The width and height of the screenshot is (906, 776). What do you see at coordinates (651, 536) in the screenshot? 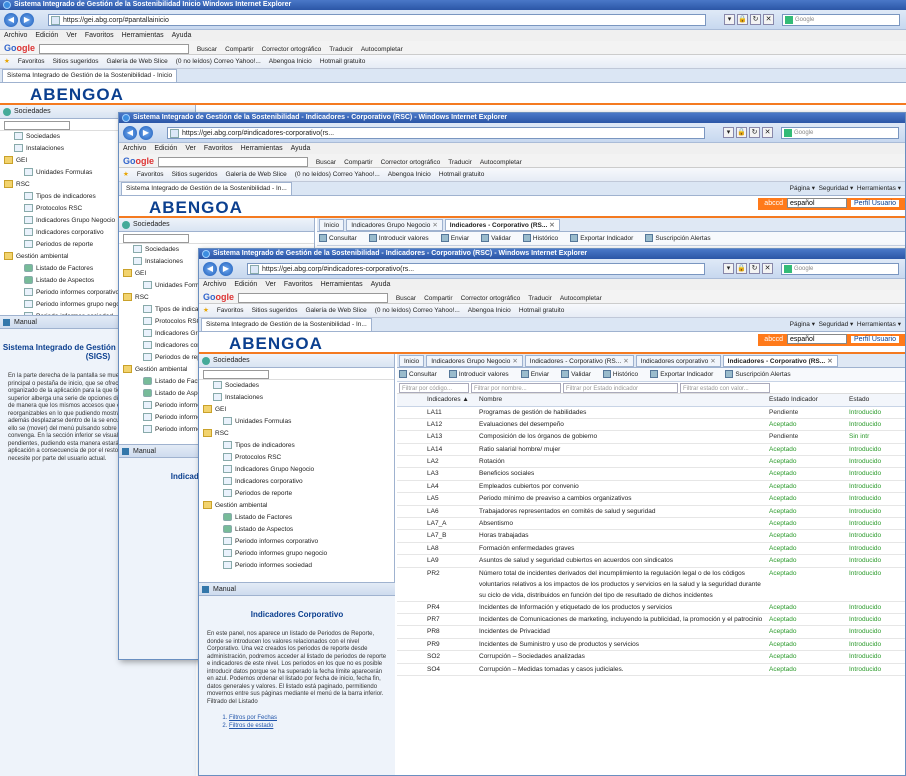
I see `table-row: LA7_B Horas trabajadas Aceptado Introducido` at bounding box center [651, 536].